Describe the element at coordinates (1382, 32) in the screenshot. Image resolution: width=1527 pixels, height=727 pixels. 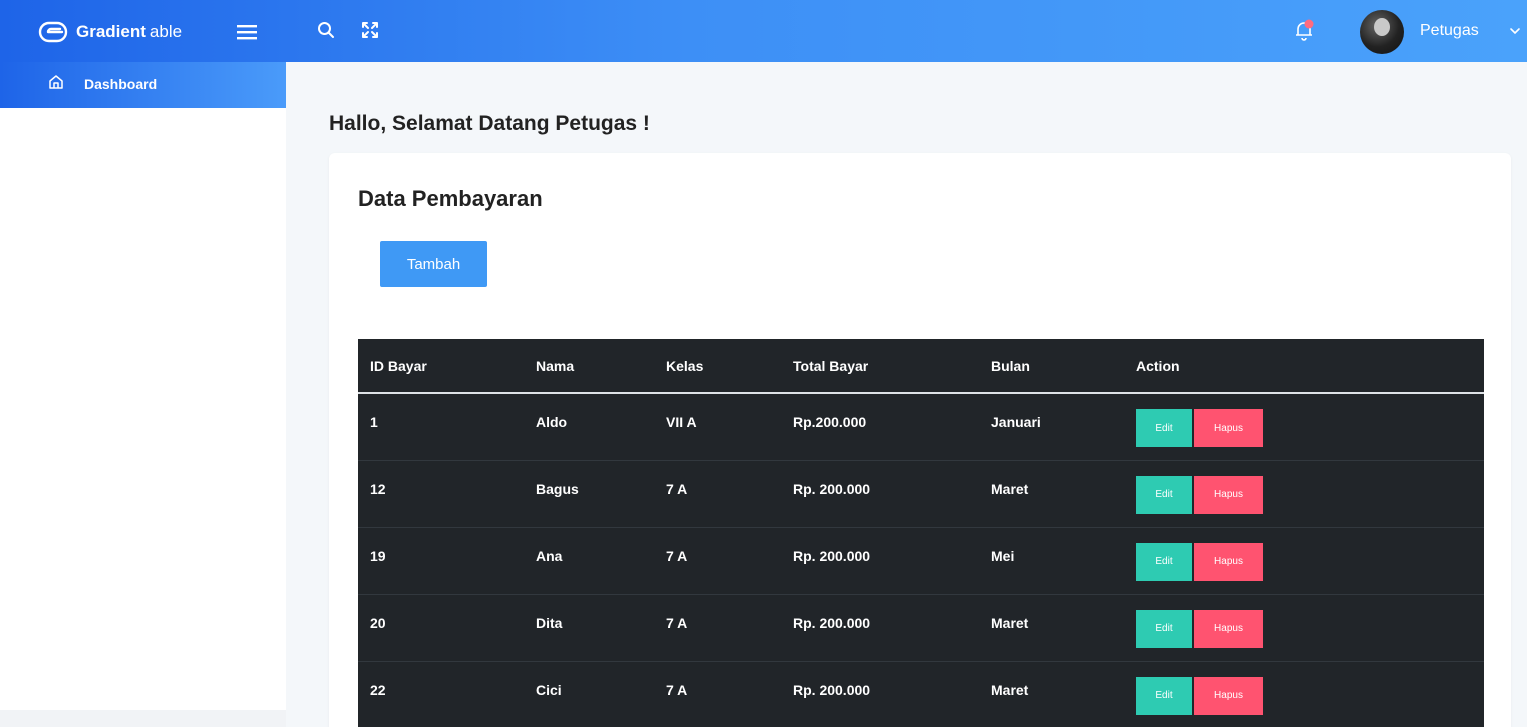
I see `avatar` at that location.